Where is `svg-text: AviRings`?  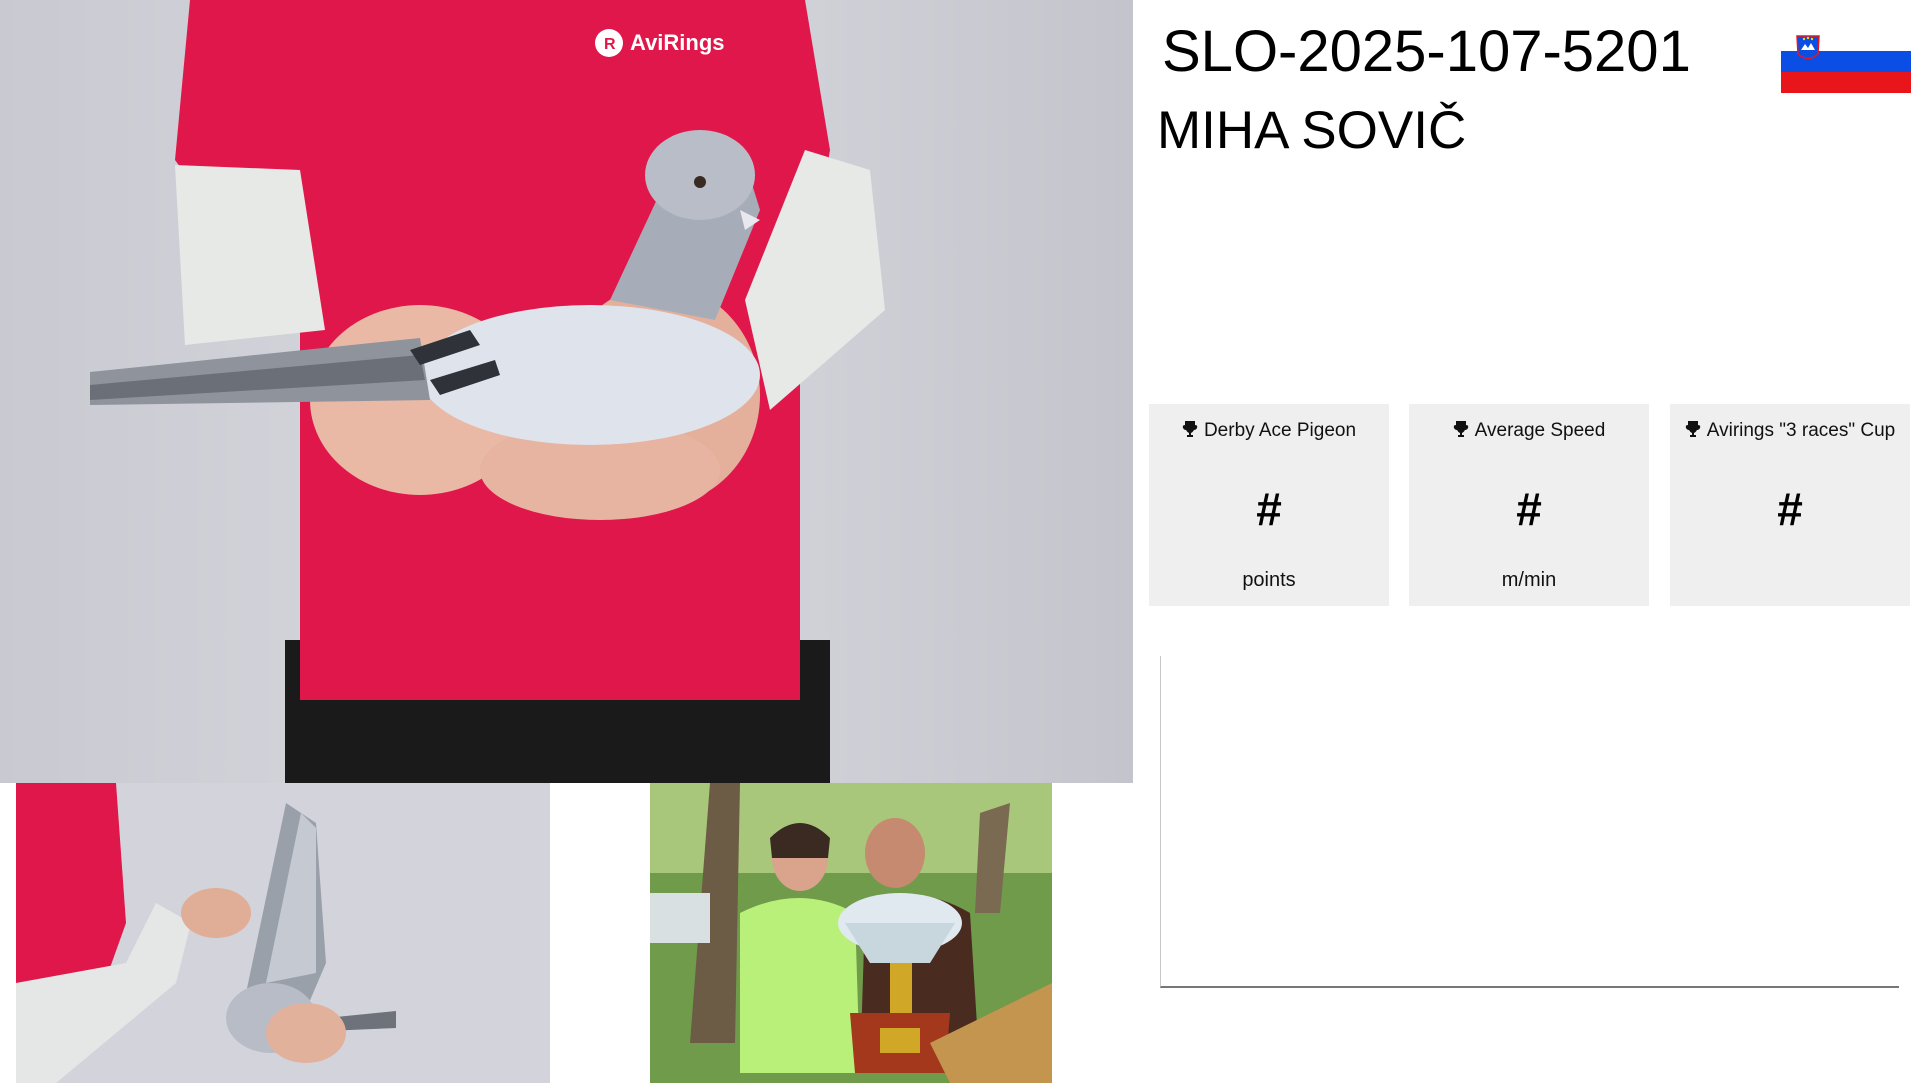
svg-text: AviRings is located at coordinates (677, 42).